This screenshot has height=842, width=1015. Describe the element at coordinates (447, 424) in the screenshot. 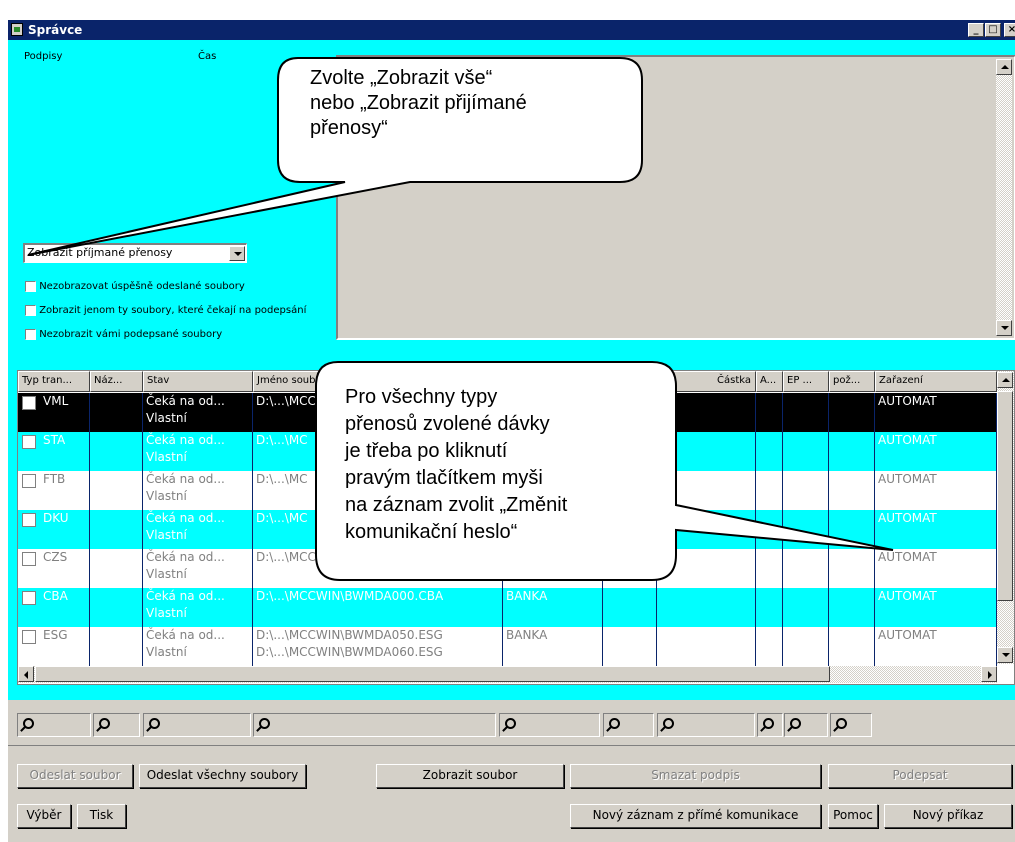

I see `callout-2-line: přenosů zvolené dávky` at that location.